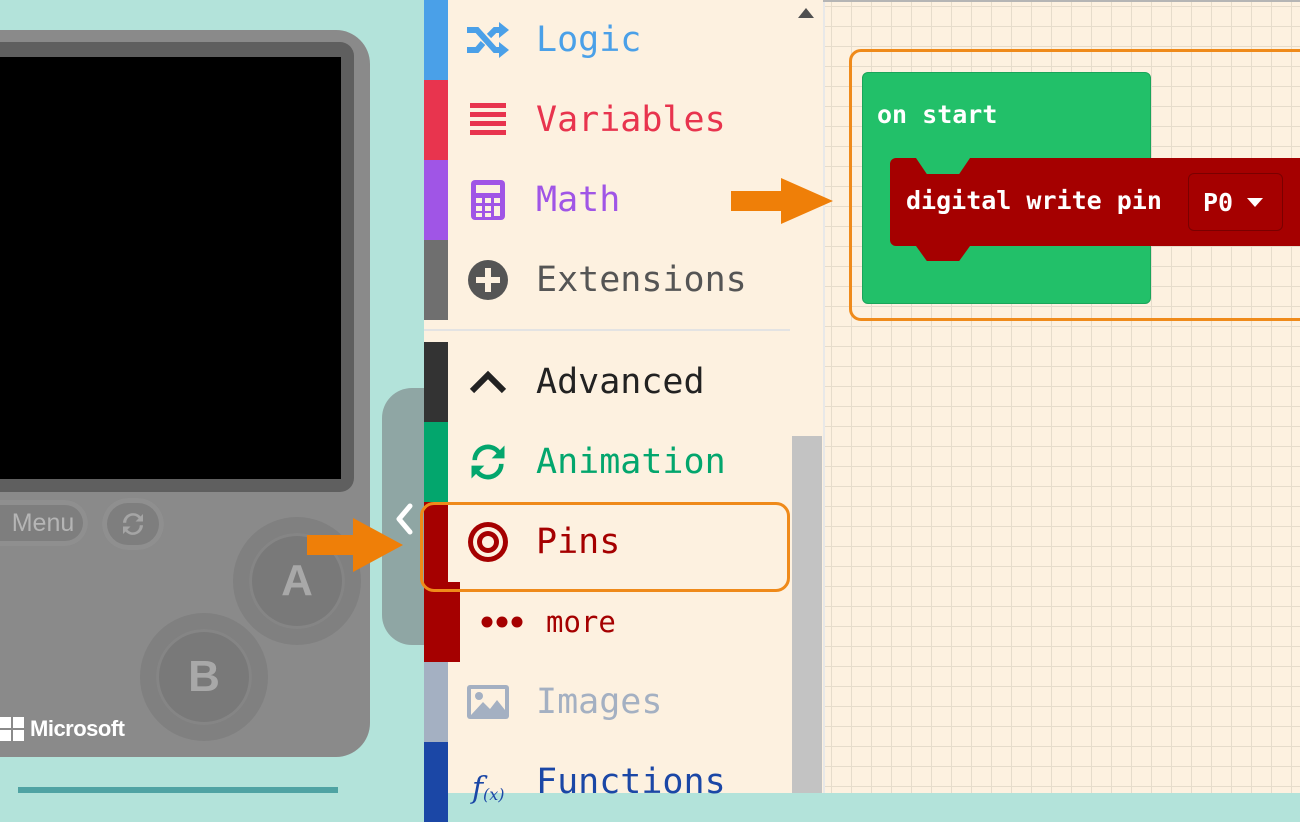 This screenshot has width=1300, height=822. Describe the element at coordinates (488, 280) in the screenshot. I see `plus-circle-icon` at that location.